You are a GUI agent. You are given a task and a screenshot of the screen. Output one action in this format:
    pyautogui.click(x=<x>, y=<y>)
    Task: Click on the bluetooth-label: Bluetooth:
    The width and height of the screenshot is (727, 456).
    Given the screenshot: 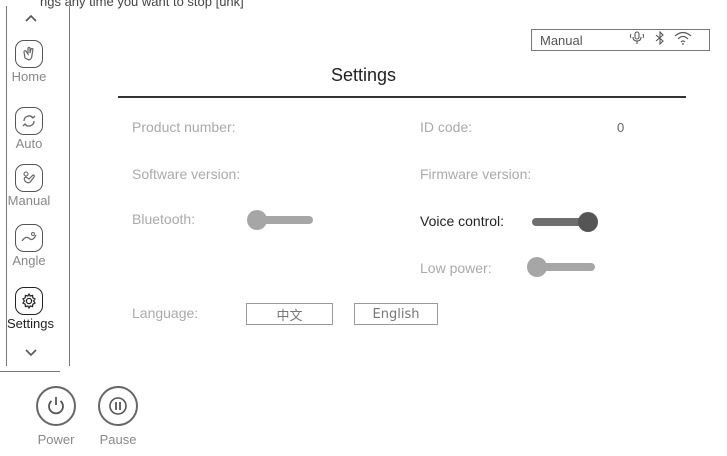 What is the action you would take?
    pyautogui.click(x=164, y=219)
    